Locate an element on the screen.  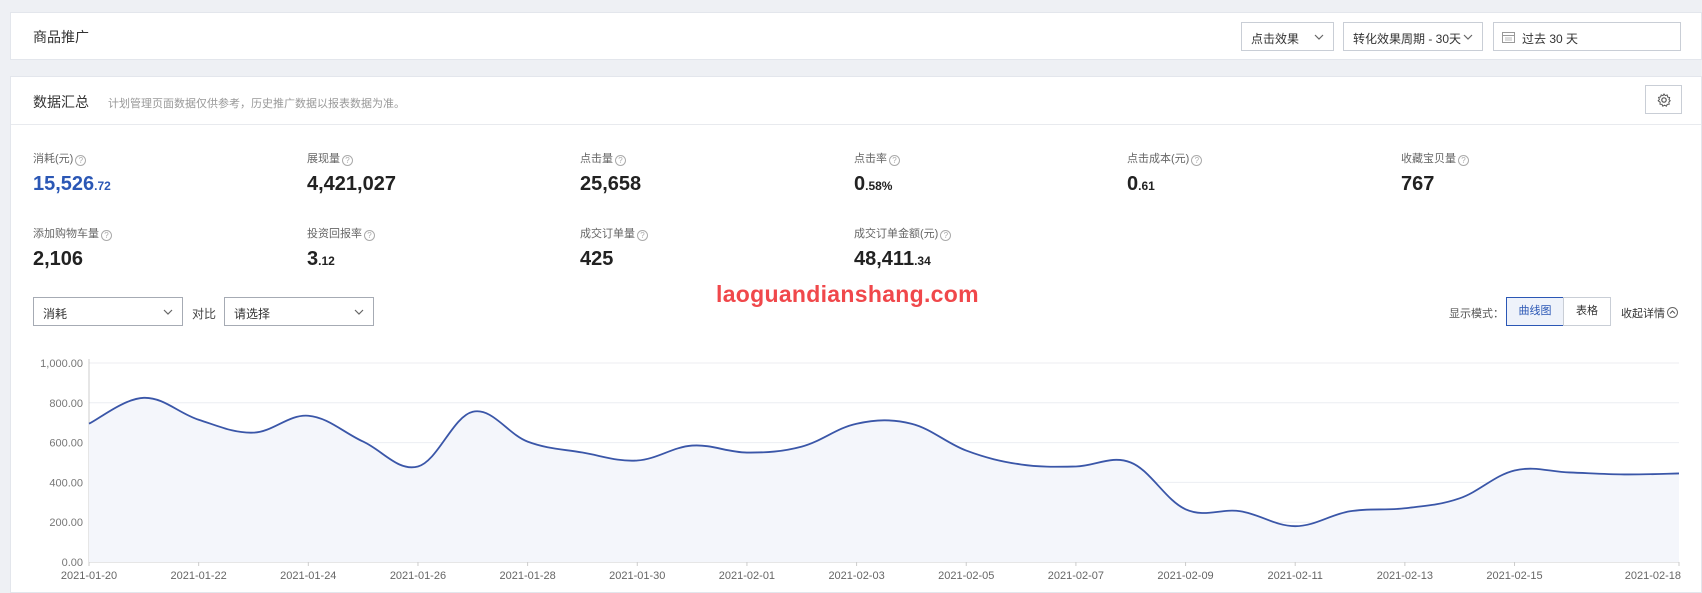
metric-value: 425 is located at coordinates (597, 259).